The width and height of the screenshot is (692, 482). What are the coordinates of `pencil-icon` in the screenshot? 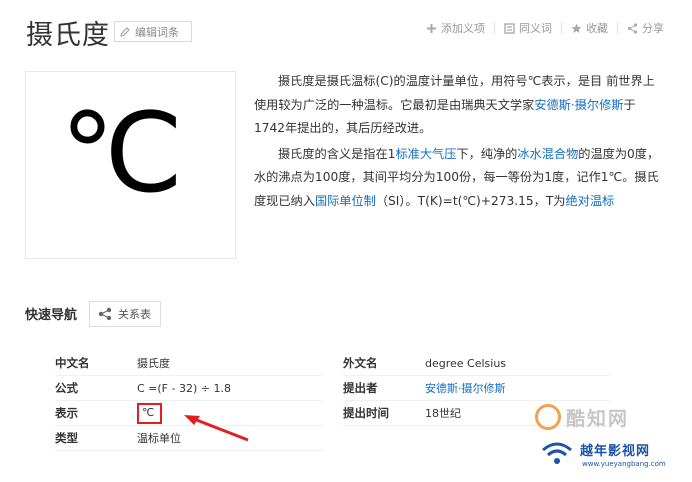 It's located at (125, 31).